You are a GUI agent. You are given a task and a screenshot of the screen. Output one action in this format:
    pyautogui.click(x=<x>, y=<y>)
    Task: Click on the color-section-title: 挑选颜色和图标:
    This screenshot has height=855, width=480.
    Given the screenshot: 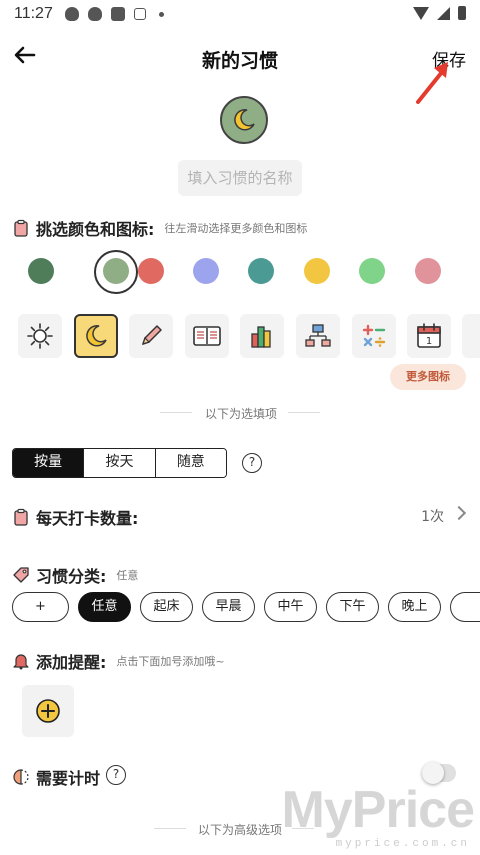 What is the action you would take?
    pyautogui.click(x=95, y=229)
    